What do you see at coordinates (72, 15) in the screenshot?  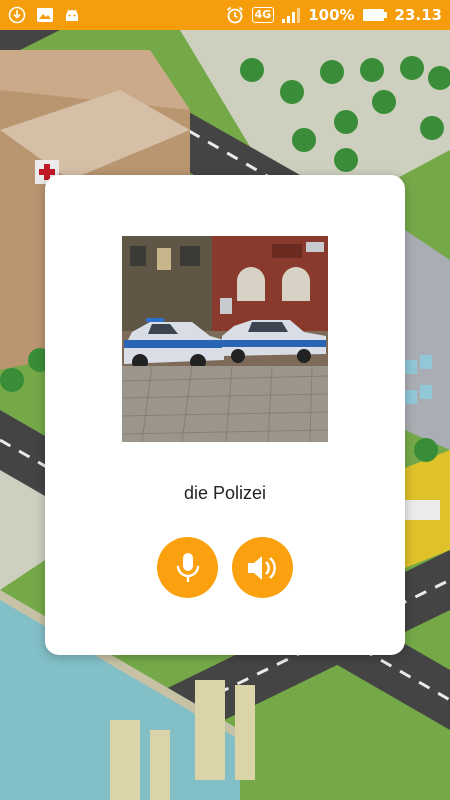 I see `android-icon` at bounding box center [72, 15].